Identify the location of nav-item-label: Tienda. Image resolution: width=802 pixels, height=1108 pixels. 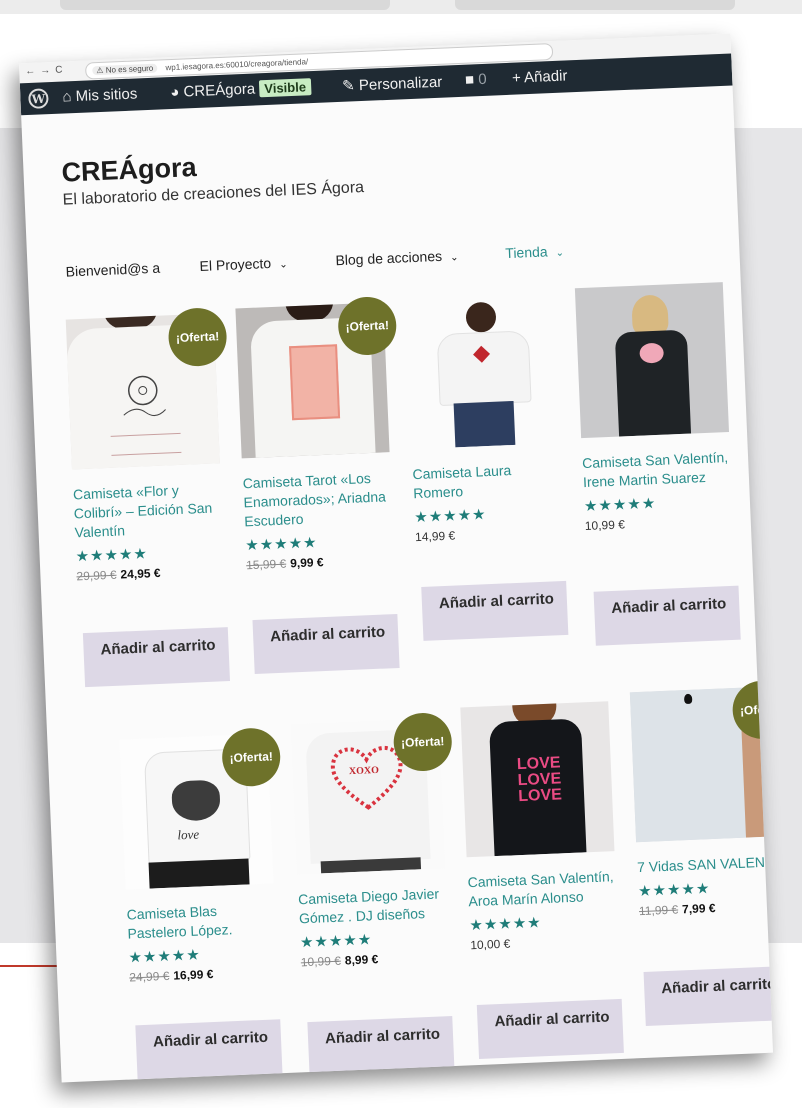
(526, 252).